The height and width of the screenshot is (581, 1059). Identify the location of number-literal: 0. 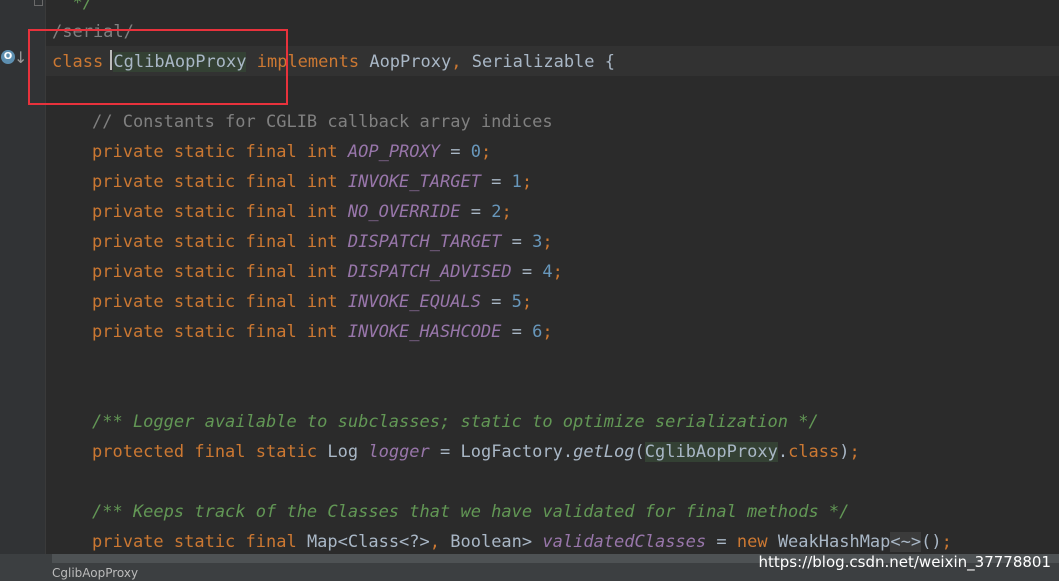
(475, 152).